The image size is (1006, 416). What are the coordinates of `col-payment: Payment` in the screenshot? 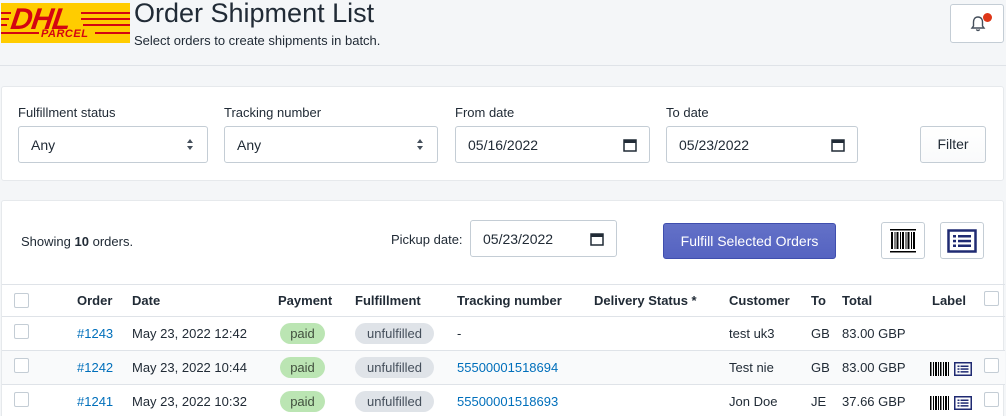 It's located at (305, 300).